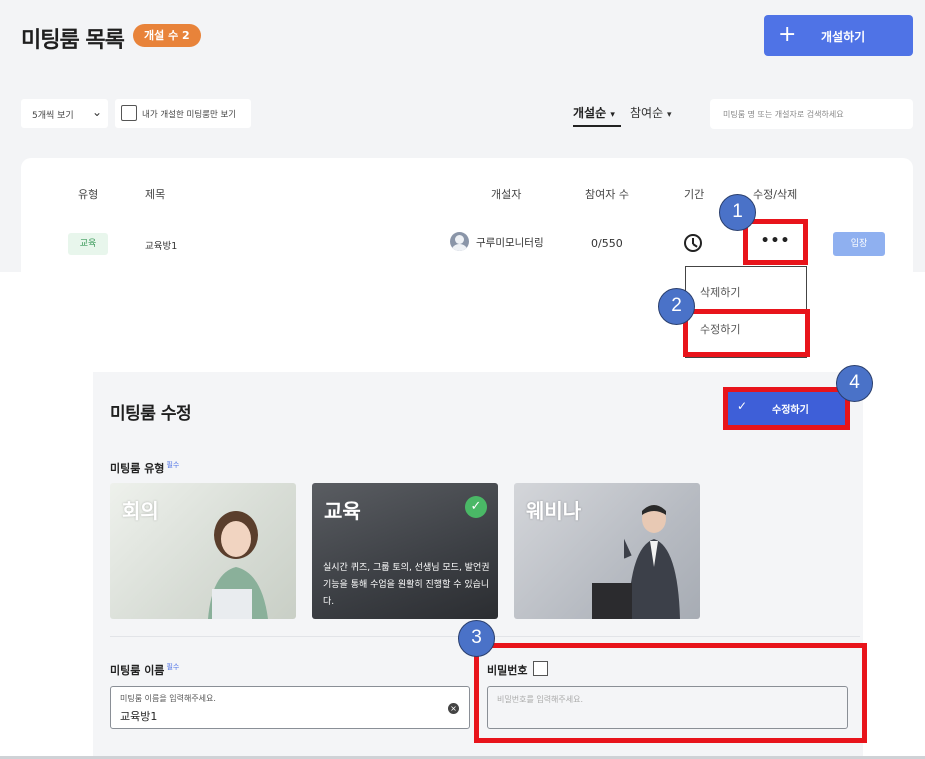 Image resolution: width=925 pixels, height=759 pixels. What do you see at coordinates (775, 194) in the screenshot?
I see `column-header-edit-delete: 수정/삭제` at bounding box center [775, 194].